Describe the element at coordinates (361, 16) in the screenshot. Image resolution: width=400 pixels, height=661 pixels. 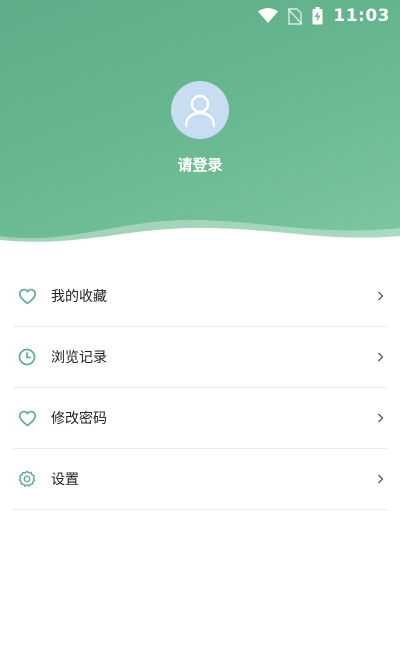
I see `status-time: 11:03` at that location.